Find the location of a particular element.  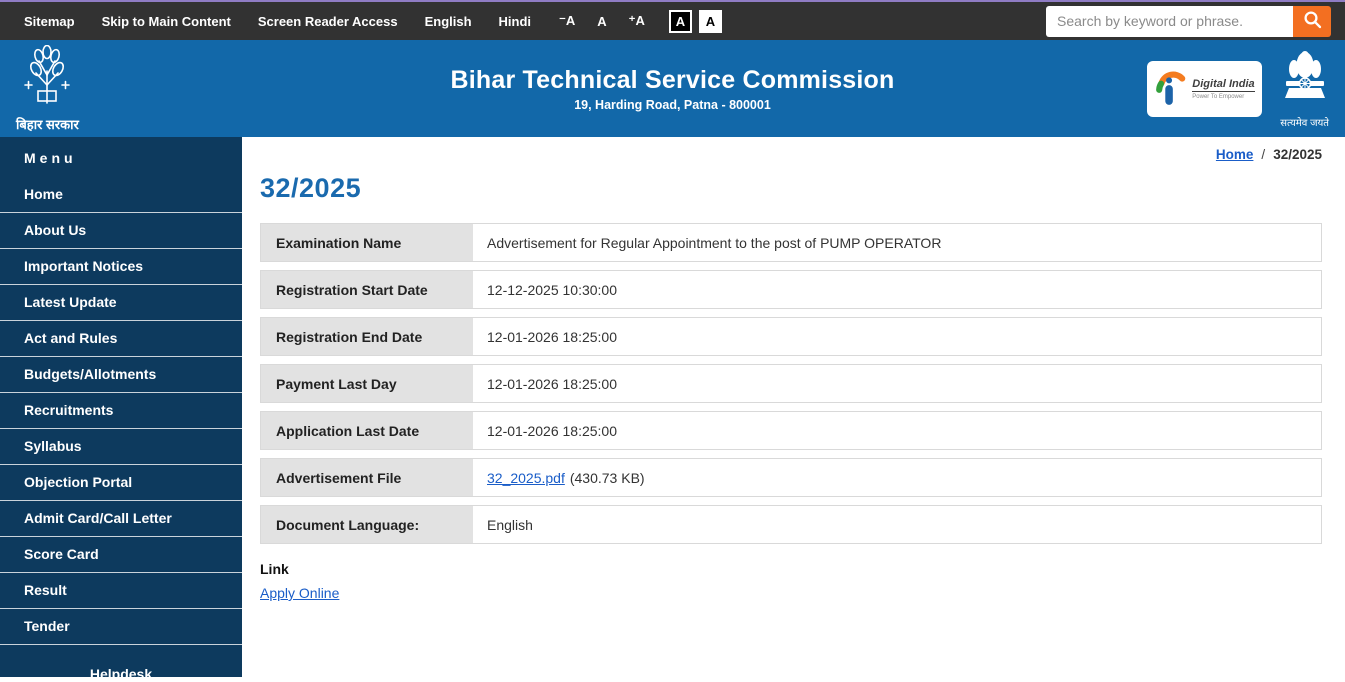

detail-label: Registration Start Date is located at coordinates (367, 289).